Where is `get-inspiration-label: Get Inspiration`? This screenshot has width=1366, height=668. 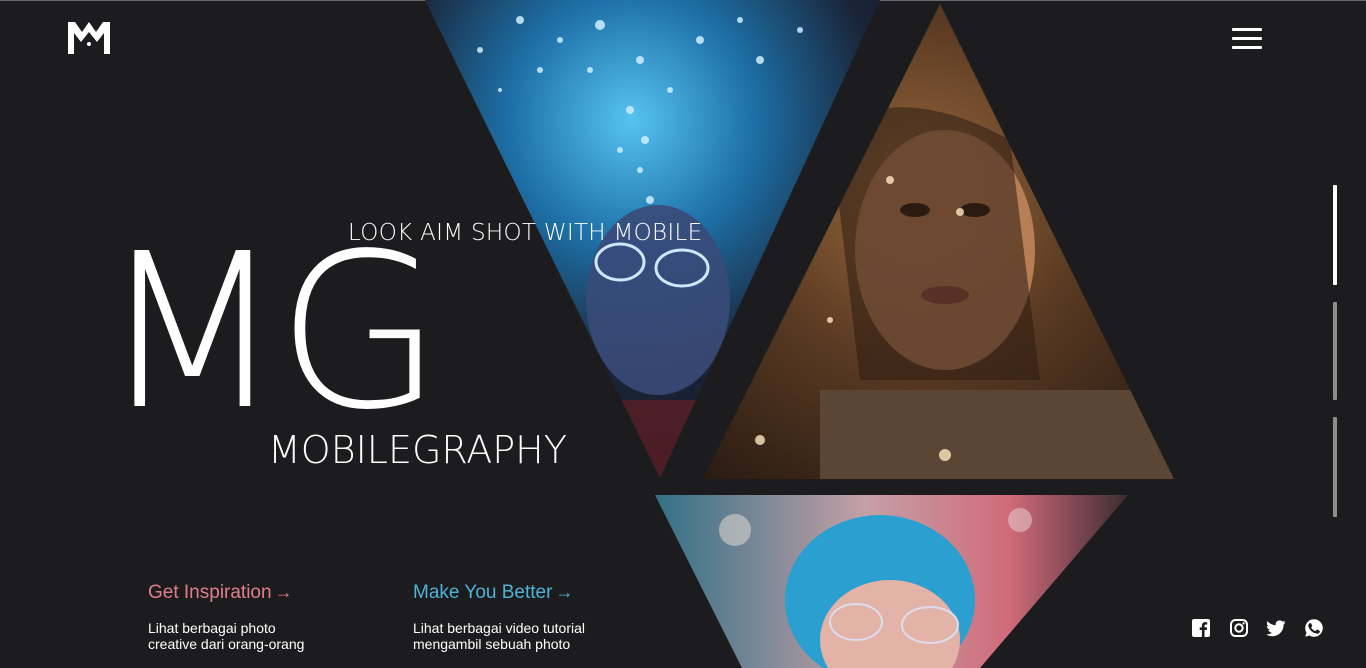 get-inspiration-label: Get Inspiration is located at coordinates (210, 592).